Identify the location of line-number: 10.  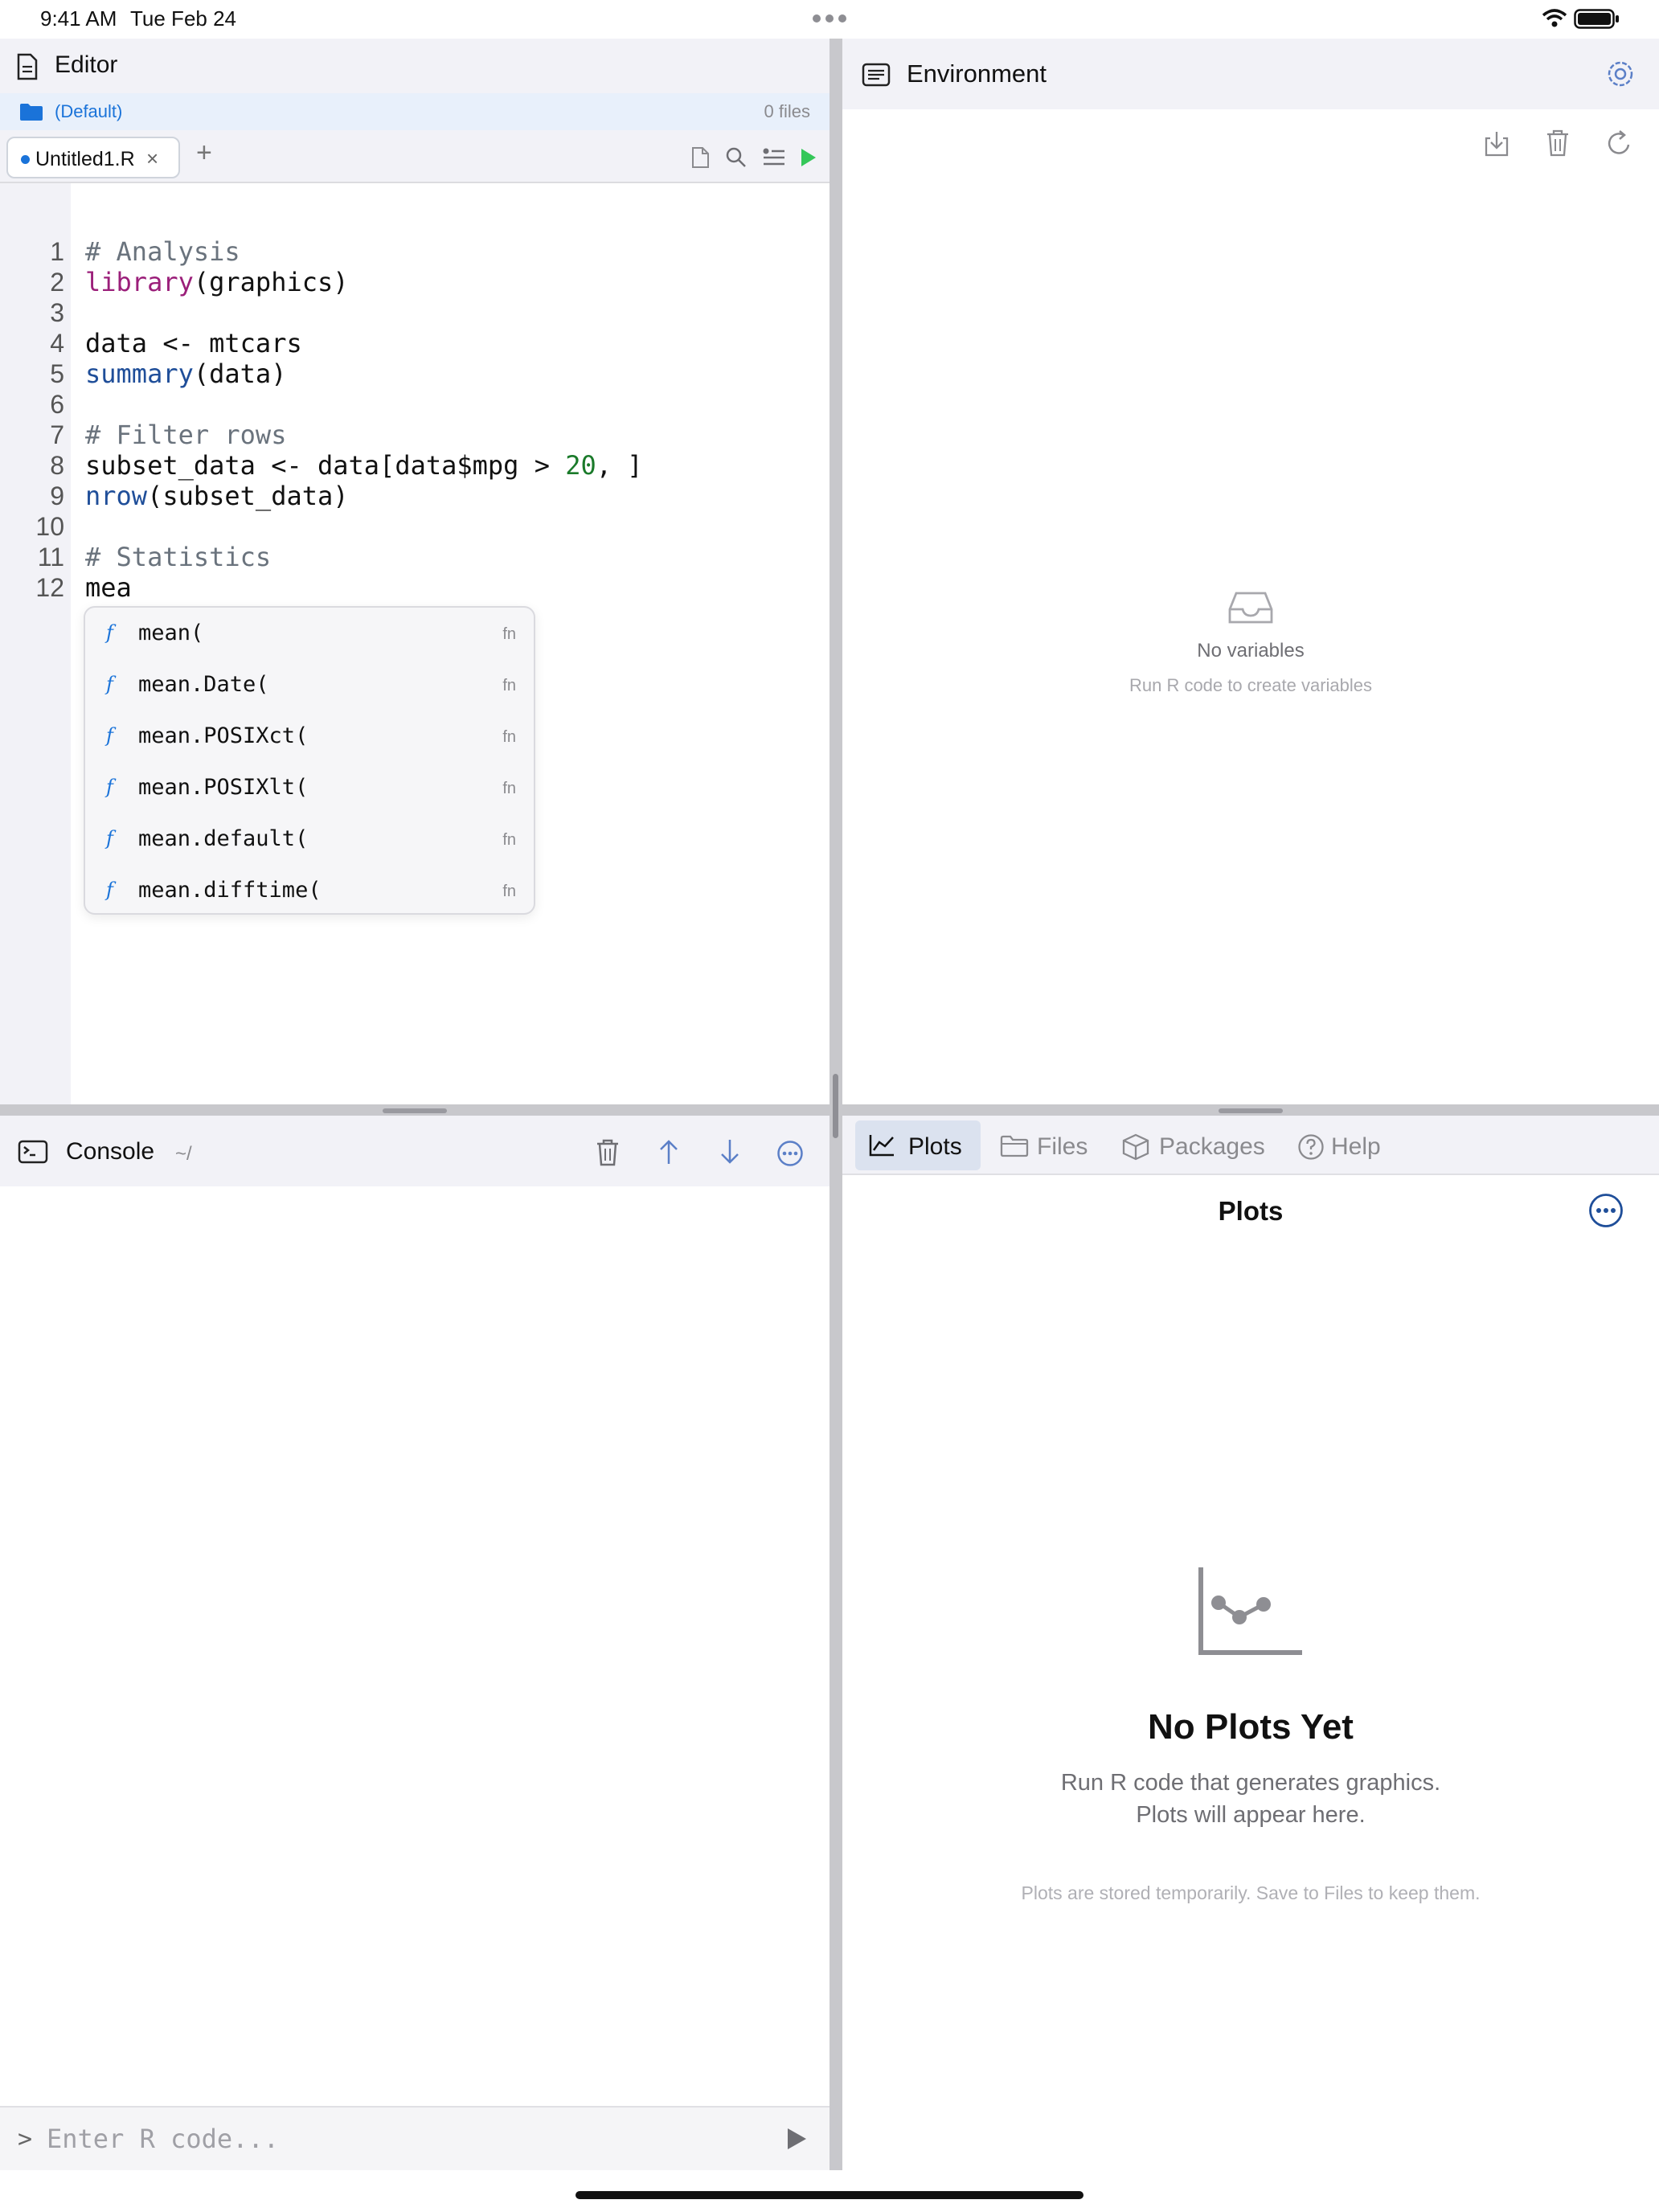
(49, 526).